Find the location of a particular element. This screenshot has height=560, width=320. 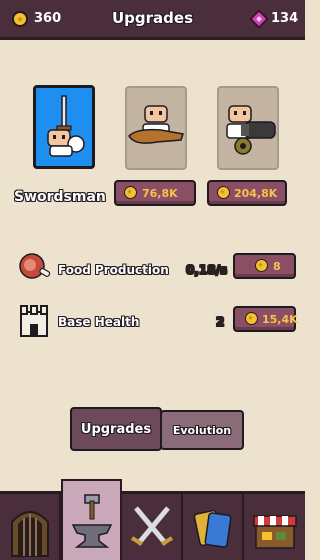

nav-gate is located at coordinates (30, 527).